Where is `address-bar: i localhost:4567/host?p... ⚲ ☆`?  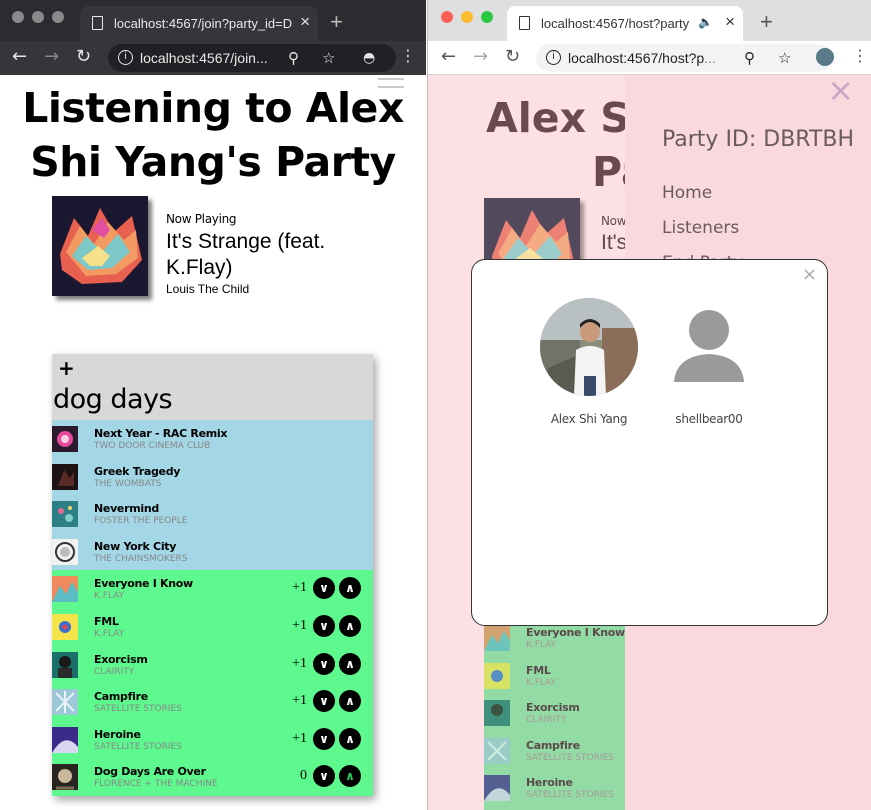
address-bar: i localhost:4567/host?p... ⚲ ☆ is located at coordinates (684, 58).